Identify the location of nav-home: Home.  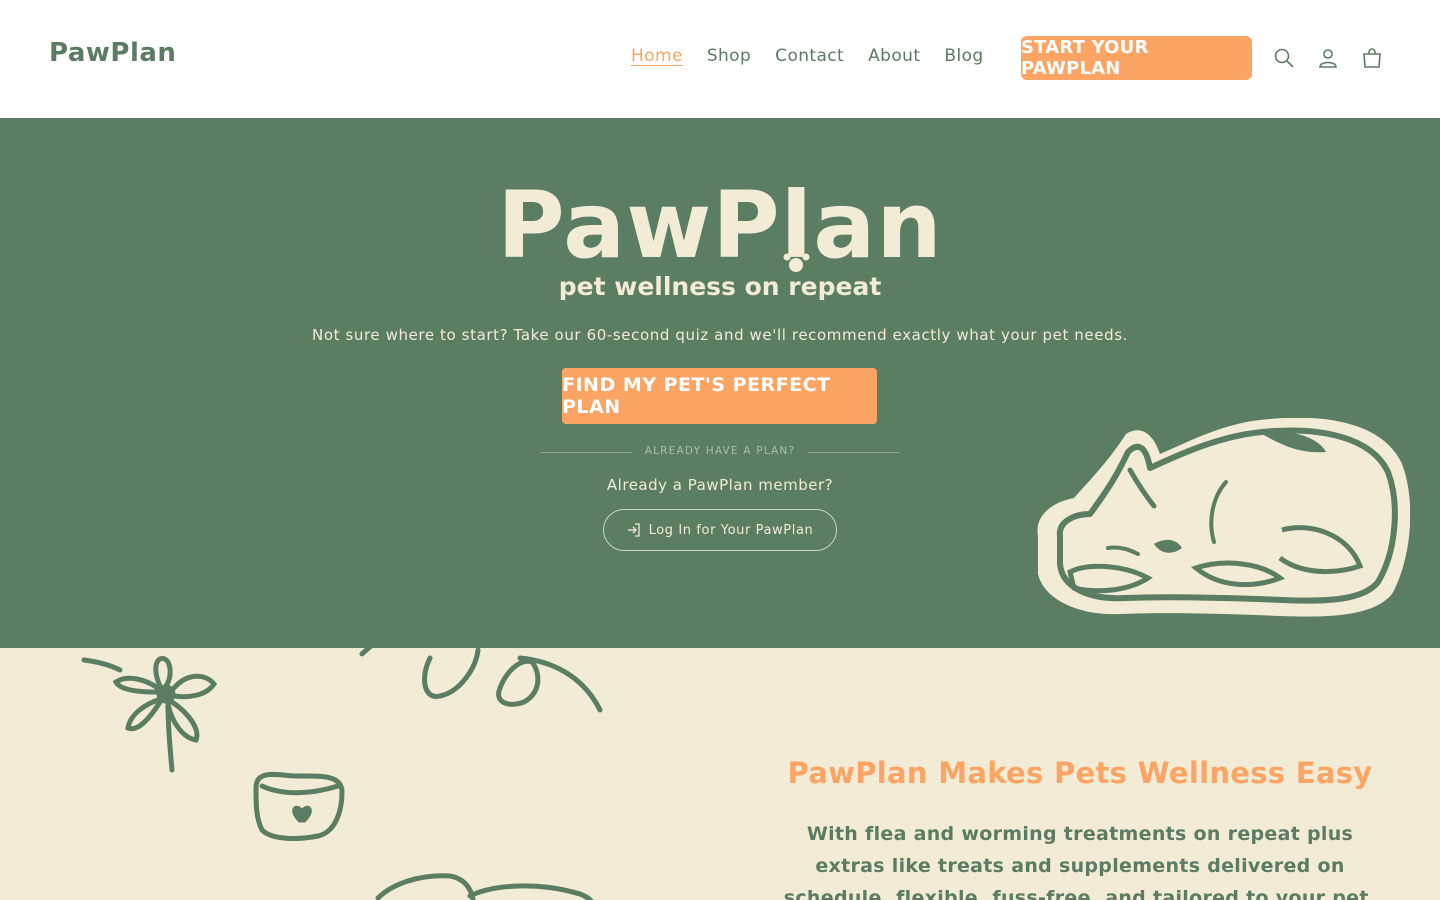
(657, 56).